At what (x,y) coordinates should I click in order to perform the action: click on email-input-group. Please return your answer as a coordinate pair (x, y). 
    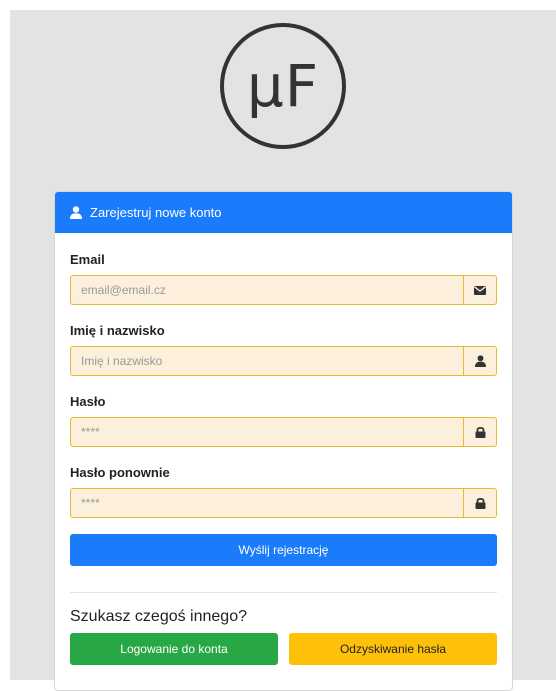
    Looking at the image, I should click on (283, 290).